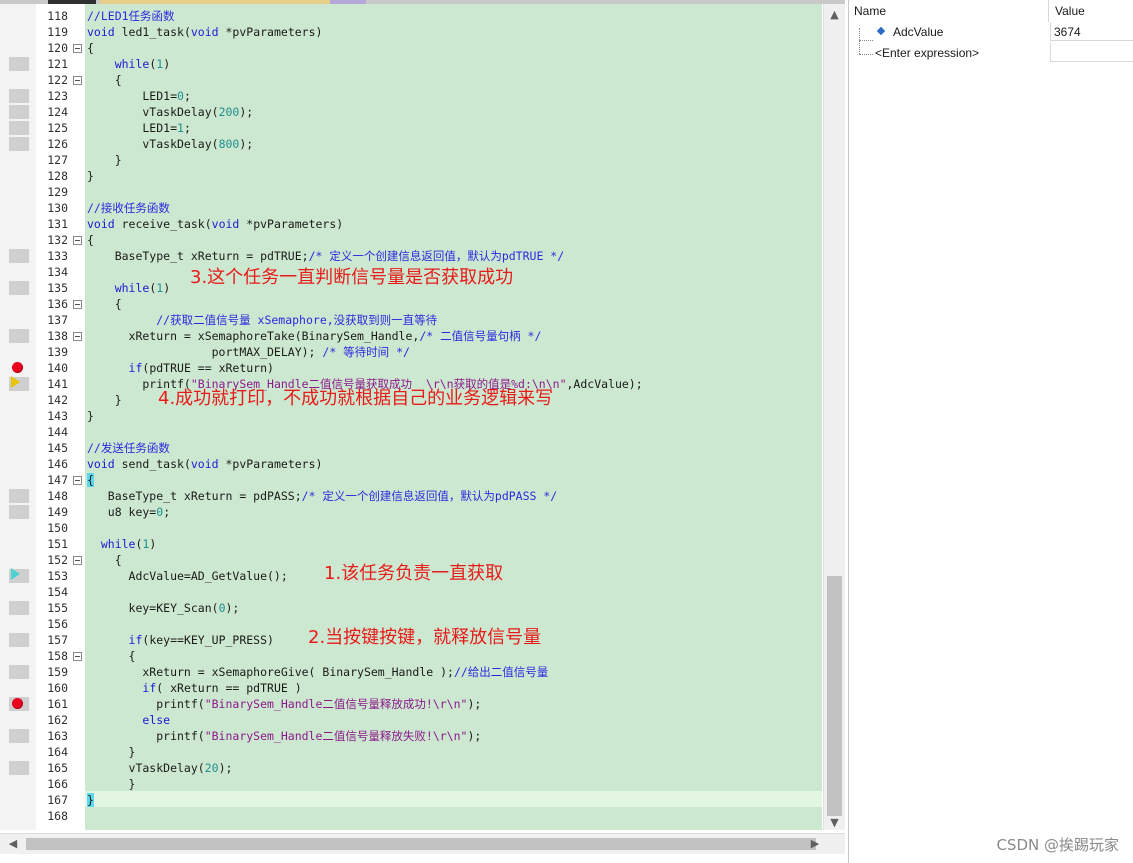 The width and height of the screenshot is (1133, 863). I want to click on watch-row: AdcValue 3674, so click(991, 32).